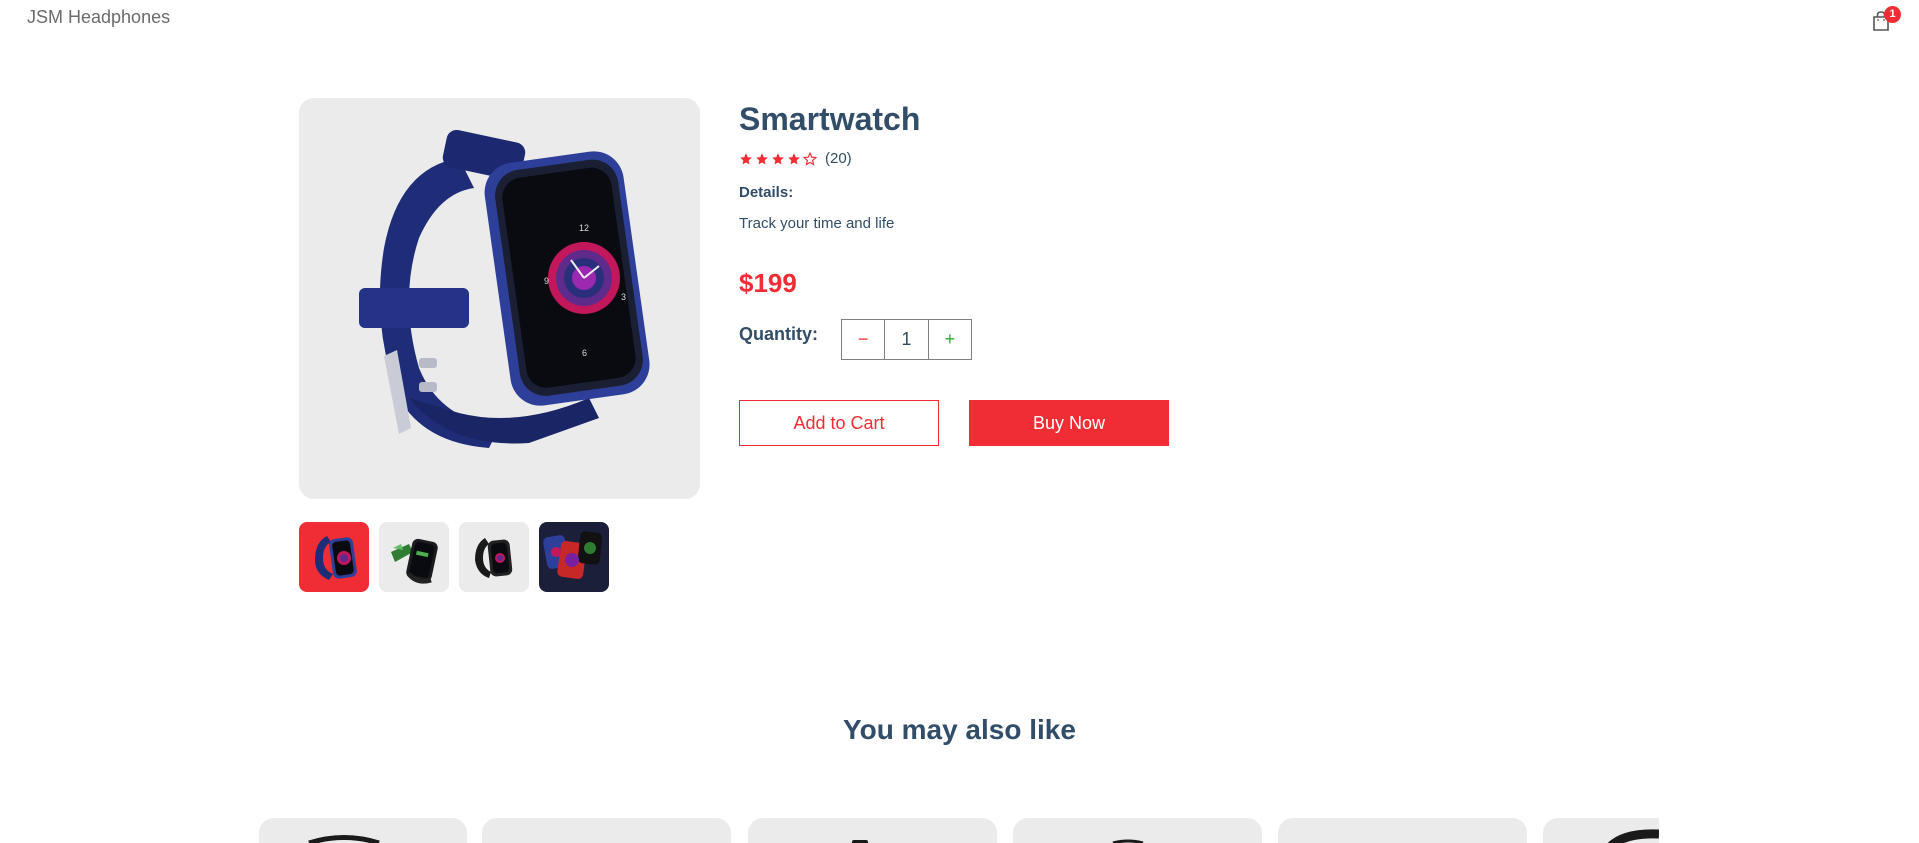 The image size is (1919, 843). I want to click on quantity-value: 1, so click(907, 339).